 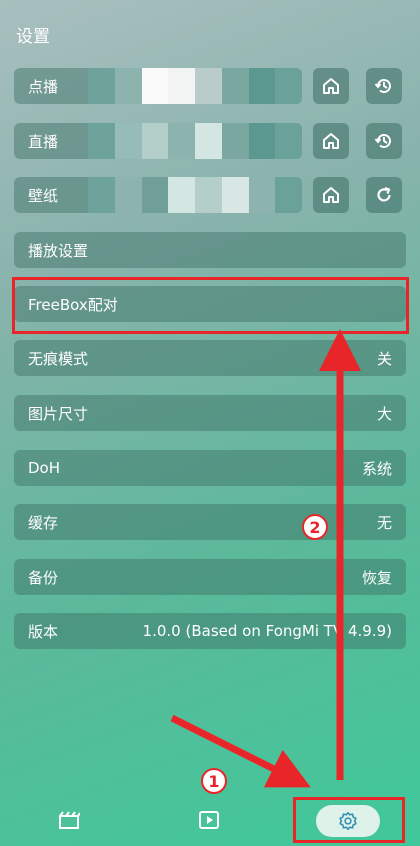 I want to click on step2-badge: 2, so click(x=315, y=527).